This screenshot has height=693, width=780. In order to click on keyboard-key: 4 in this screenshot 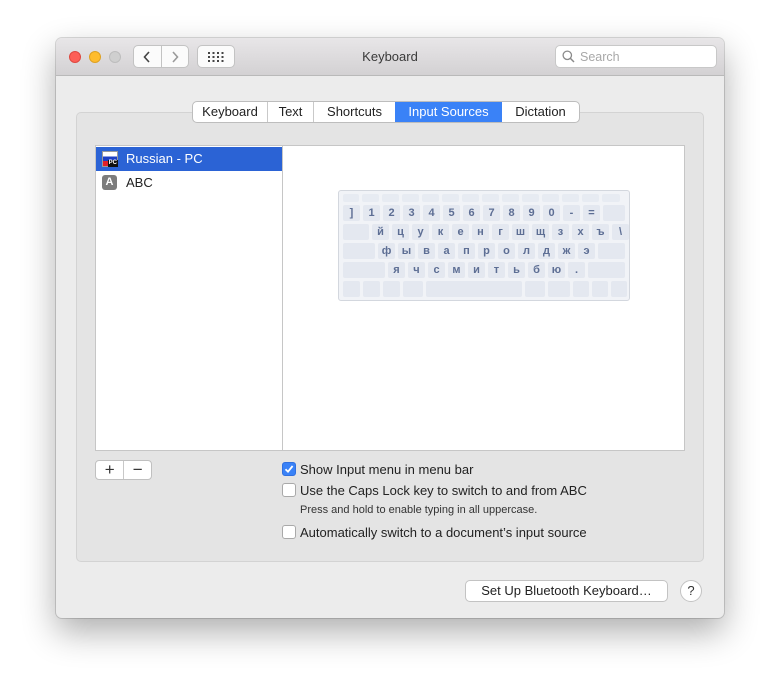, I will do `click(431, 213)`.